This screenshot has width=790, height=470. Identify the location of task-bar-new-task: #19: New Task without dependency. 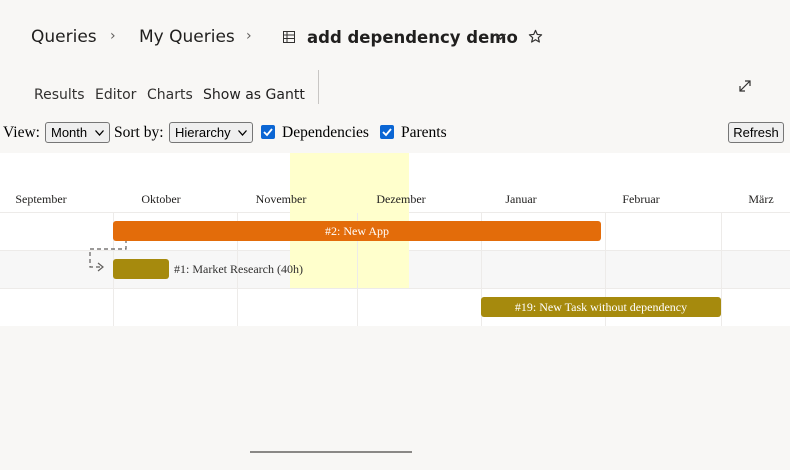
(601, 307).